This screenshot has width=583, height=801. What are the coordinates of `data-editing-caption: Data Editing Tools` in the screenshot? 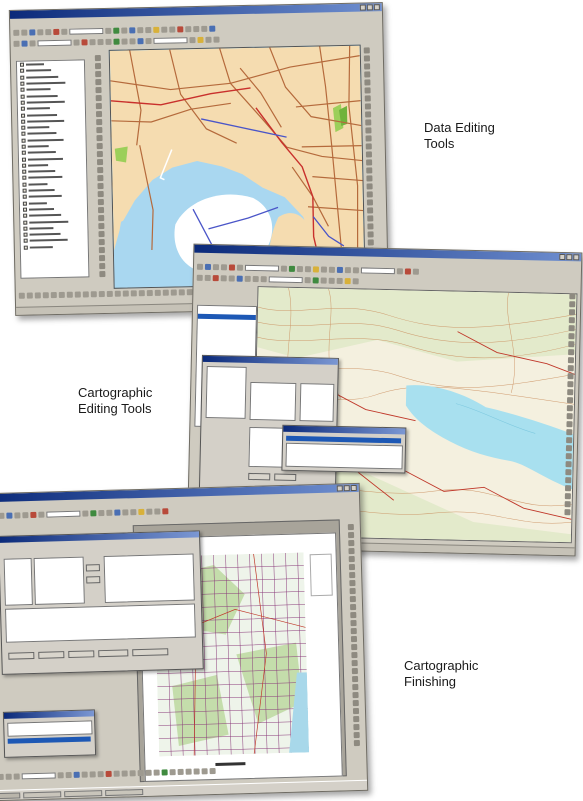 It's located at (459, 136).